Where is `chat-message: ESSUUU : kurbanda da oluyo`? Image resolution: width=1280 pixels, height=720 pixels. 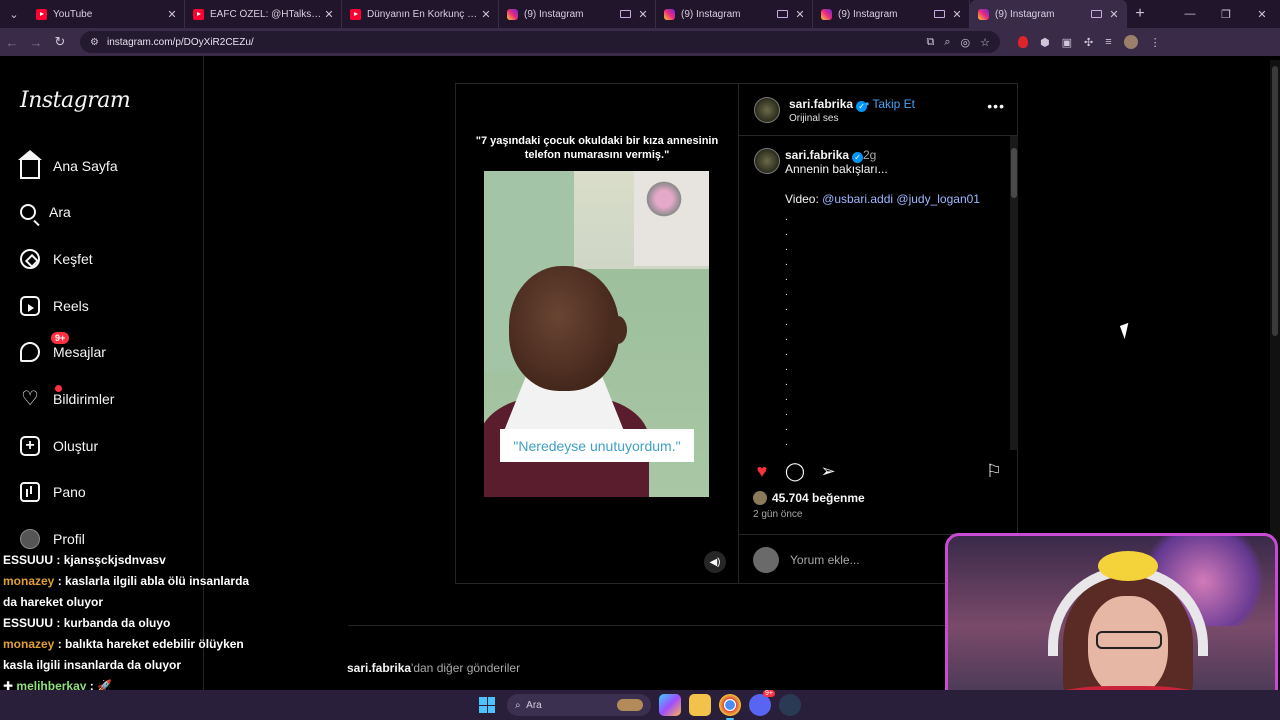 chat-message: ESSUUU : kurbanda da oluyo is located at coordinates (87, 623).